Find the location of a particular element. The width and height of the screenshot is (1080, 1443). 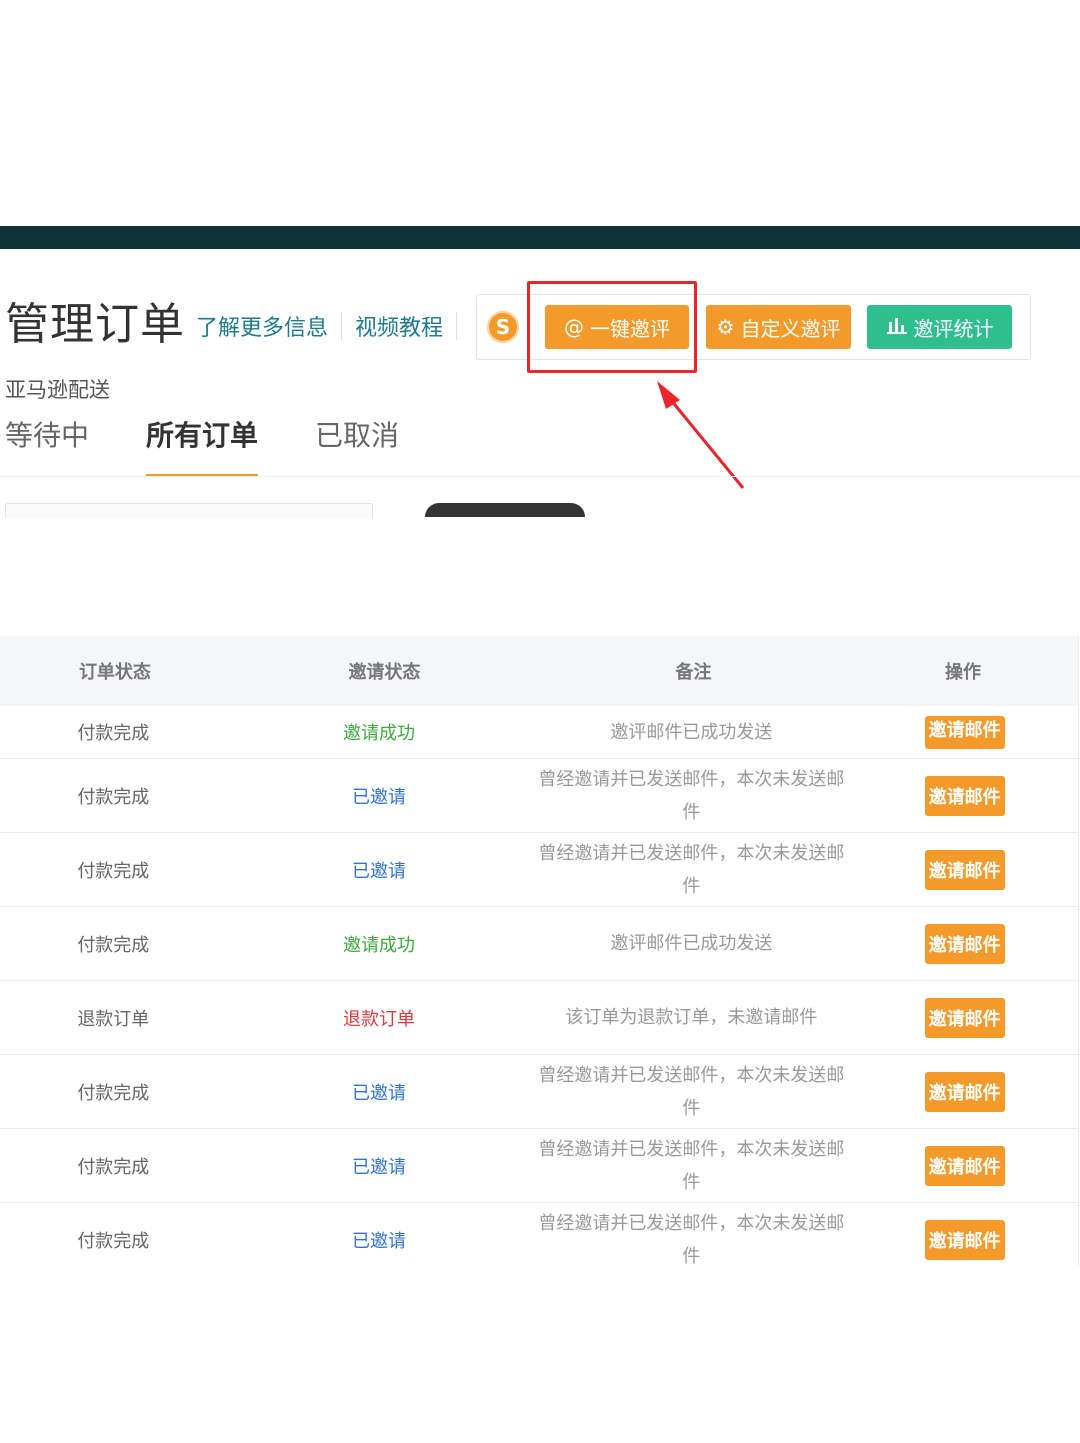

header-action: 操作 is located at coordinates (963, 672).